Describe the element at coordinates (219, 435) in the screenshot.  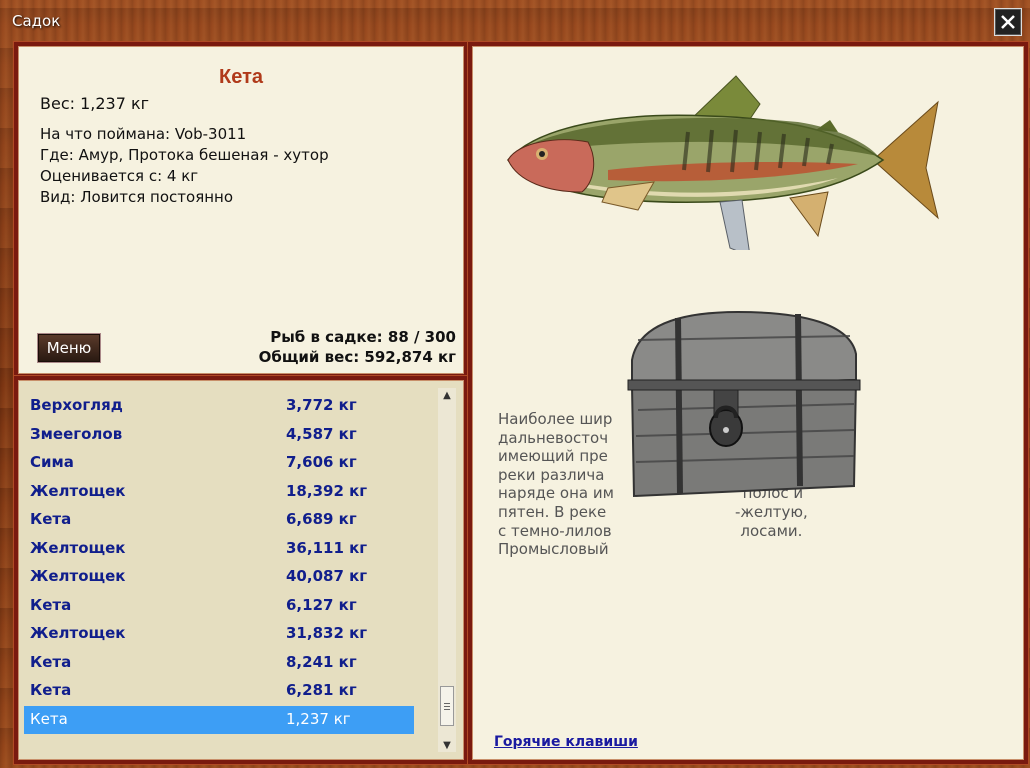
I see `list-item: Змееголов 4,587 кг` at that location.